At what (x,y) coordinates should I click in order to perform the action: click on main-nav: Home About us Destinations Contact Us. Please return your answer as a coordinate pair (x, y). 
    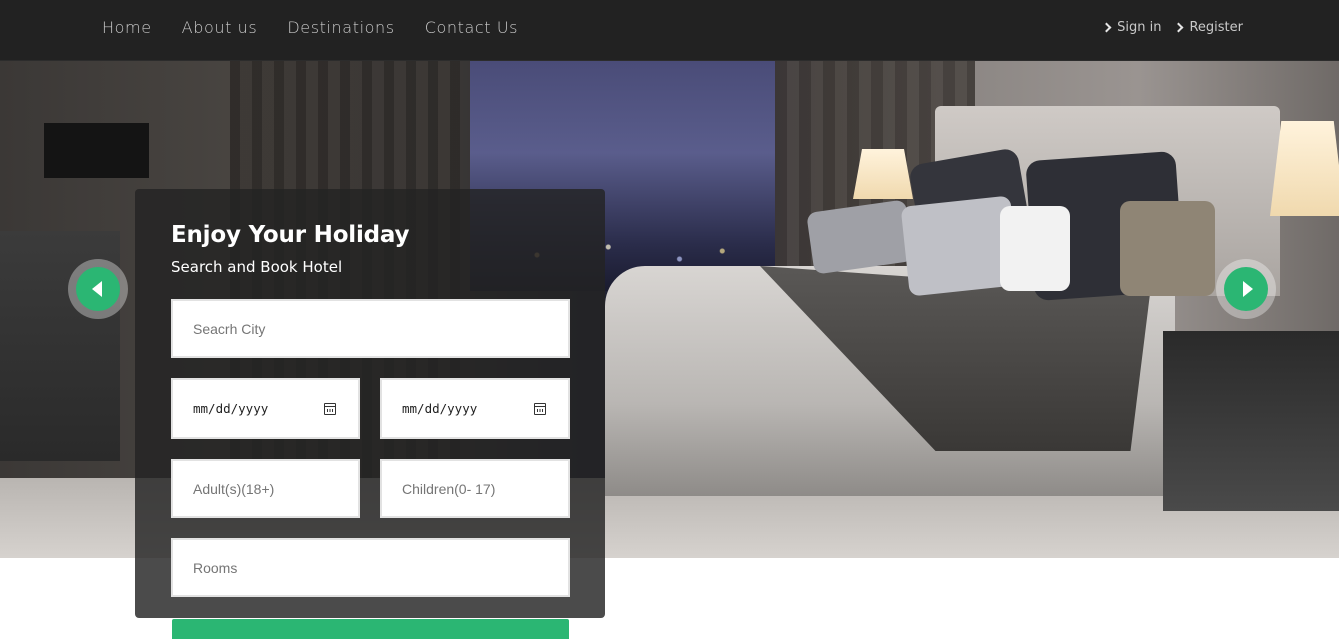
    Looking at the image, I should click on (310, 27).